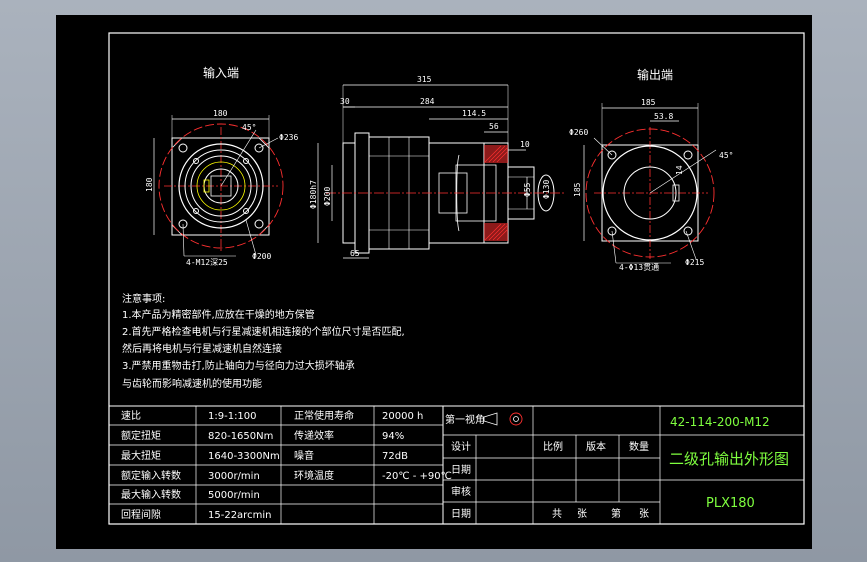 This screenshot has height=562, width=867. I want to click on dim-input-bolts: 4-M12深25, so click(207, 262).